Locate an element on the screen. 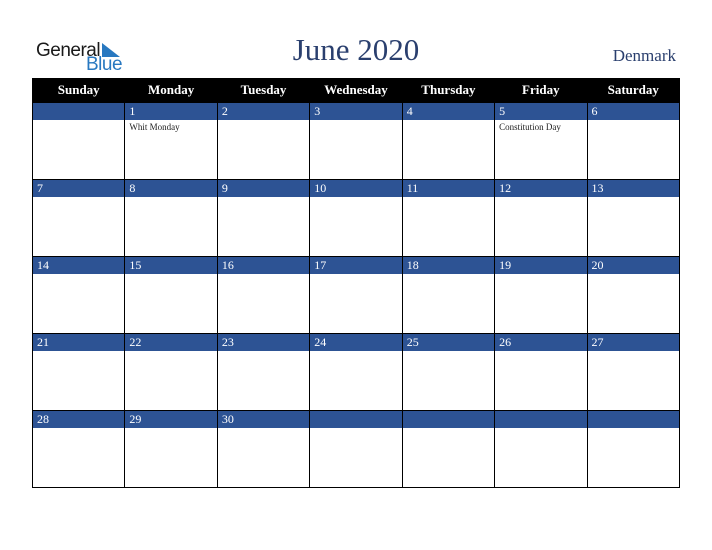 Image resolution: width=712 pixels, height=550 pixels. day-cell: 6 is located at coordinates (633, 141).